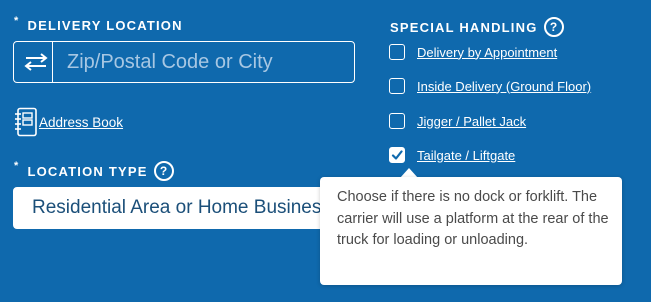  Describe the element at coordinates (87, 171) in the screenshot. I see `location-type-text: LOCATION TYPE` at that location.